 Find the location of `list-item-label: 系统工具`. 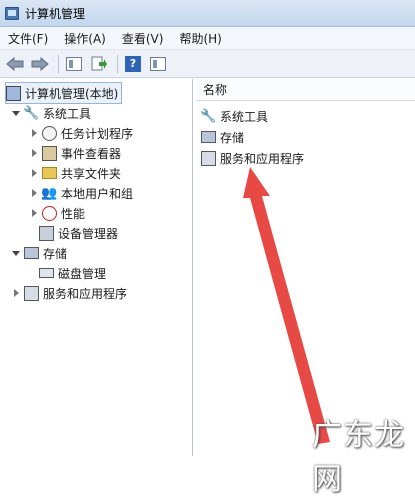

list-item-label: 系统工具 is located at coordinates (244, 116).